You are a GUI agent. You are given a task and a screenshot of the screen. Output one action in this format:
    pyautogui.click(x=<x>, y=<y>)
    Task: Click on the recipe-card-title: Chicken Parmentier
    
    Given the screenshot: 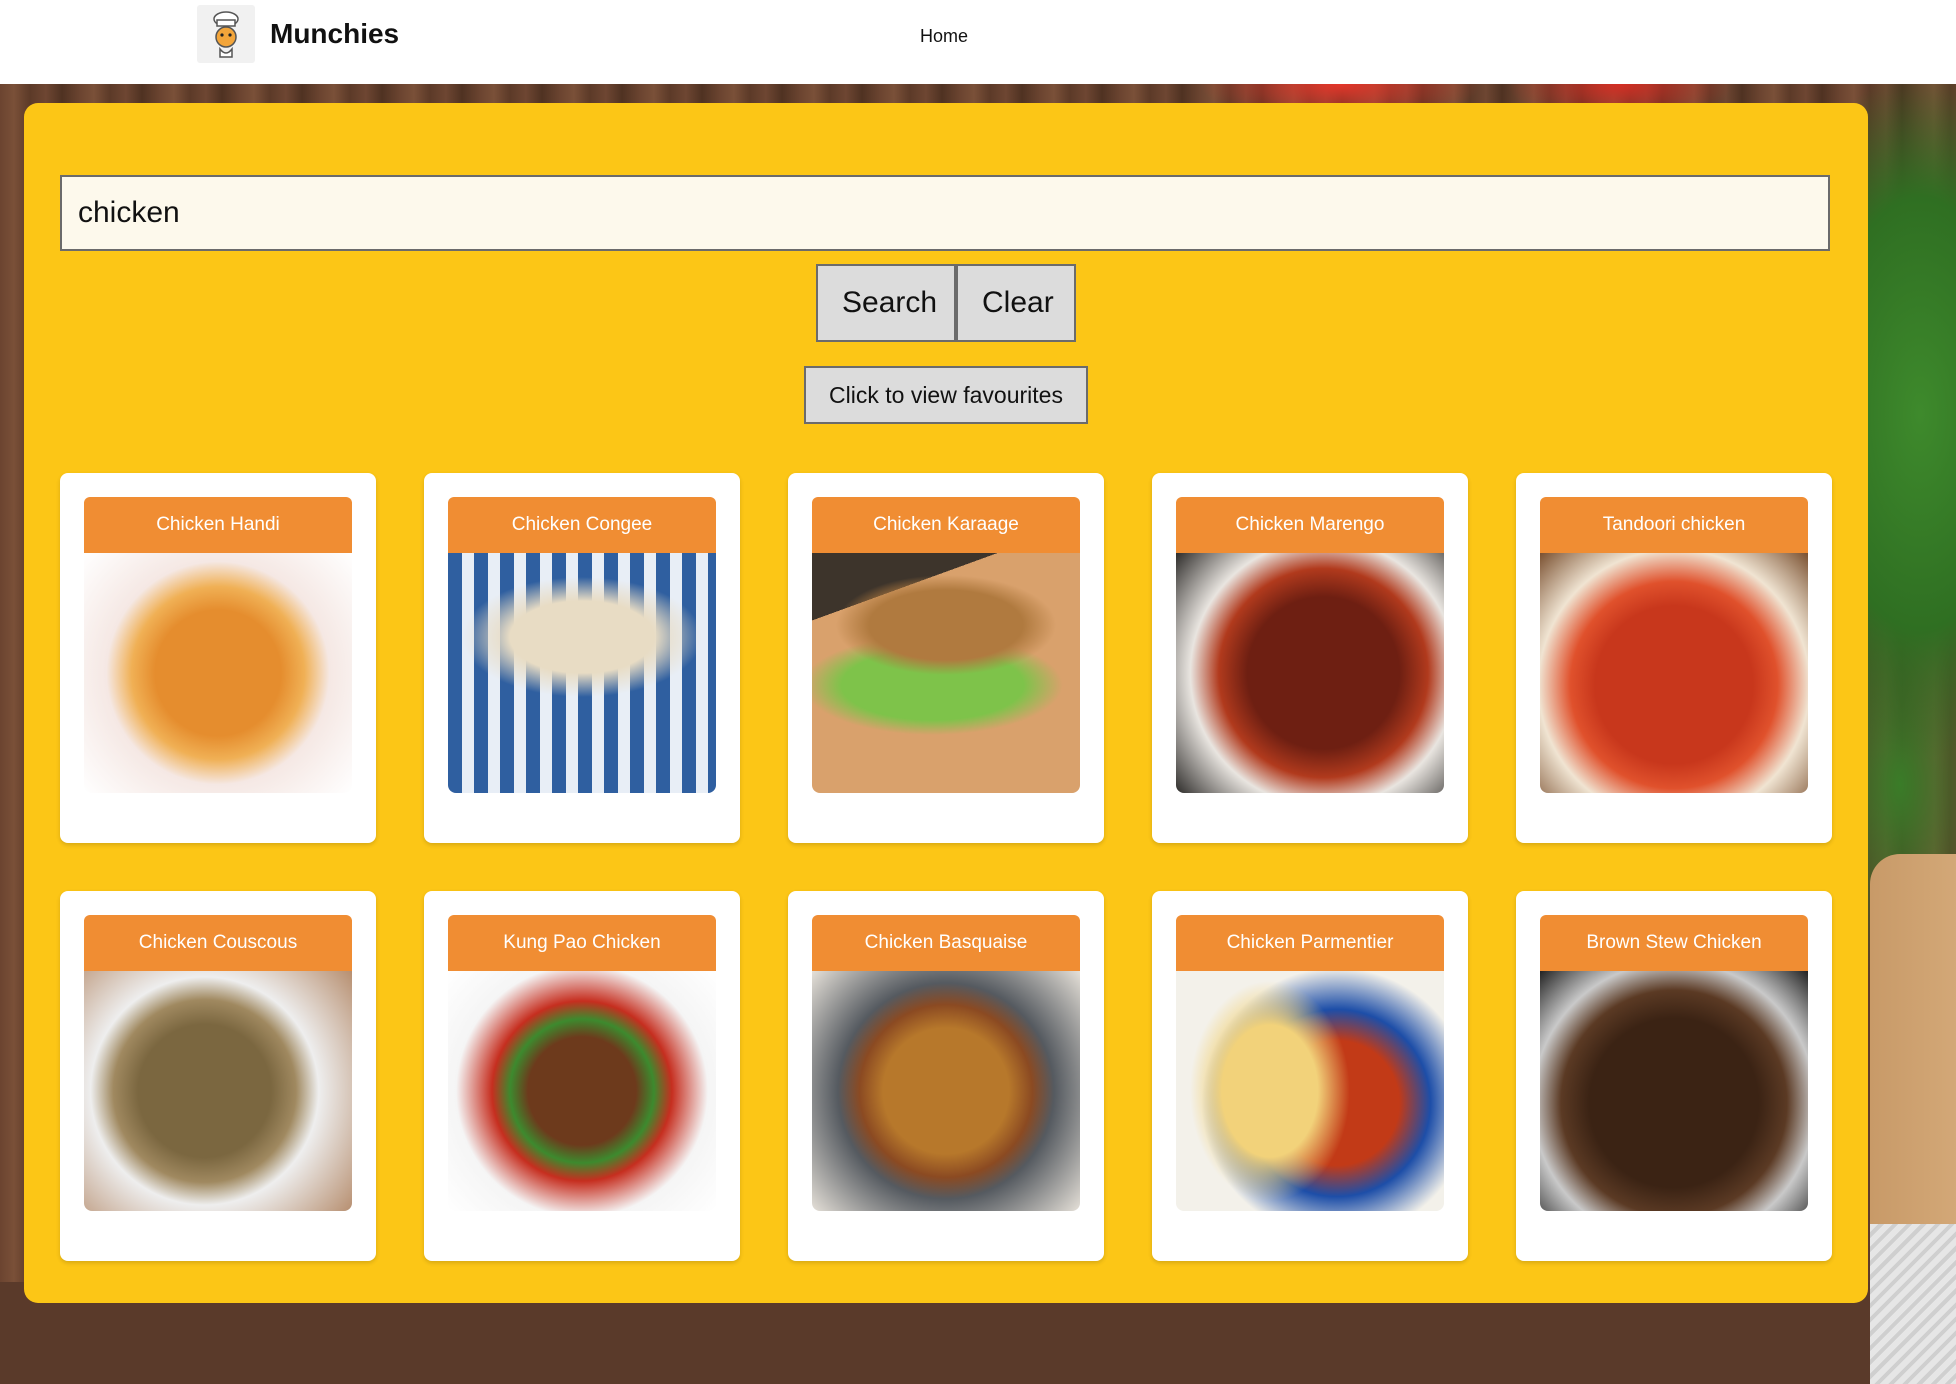 What is the action you would take?
    pyautogui.click(x=1310, y=943)
    